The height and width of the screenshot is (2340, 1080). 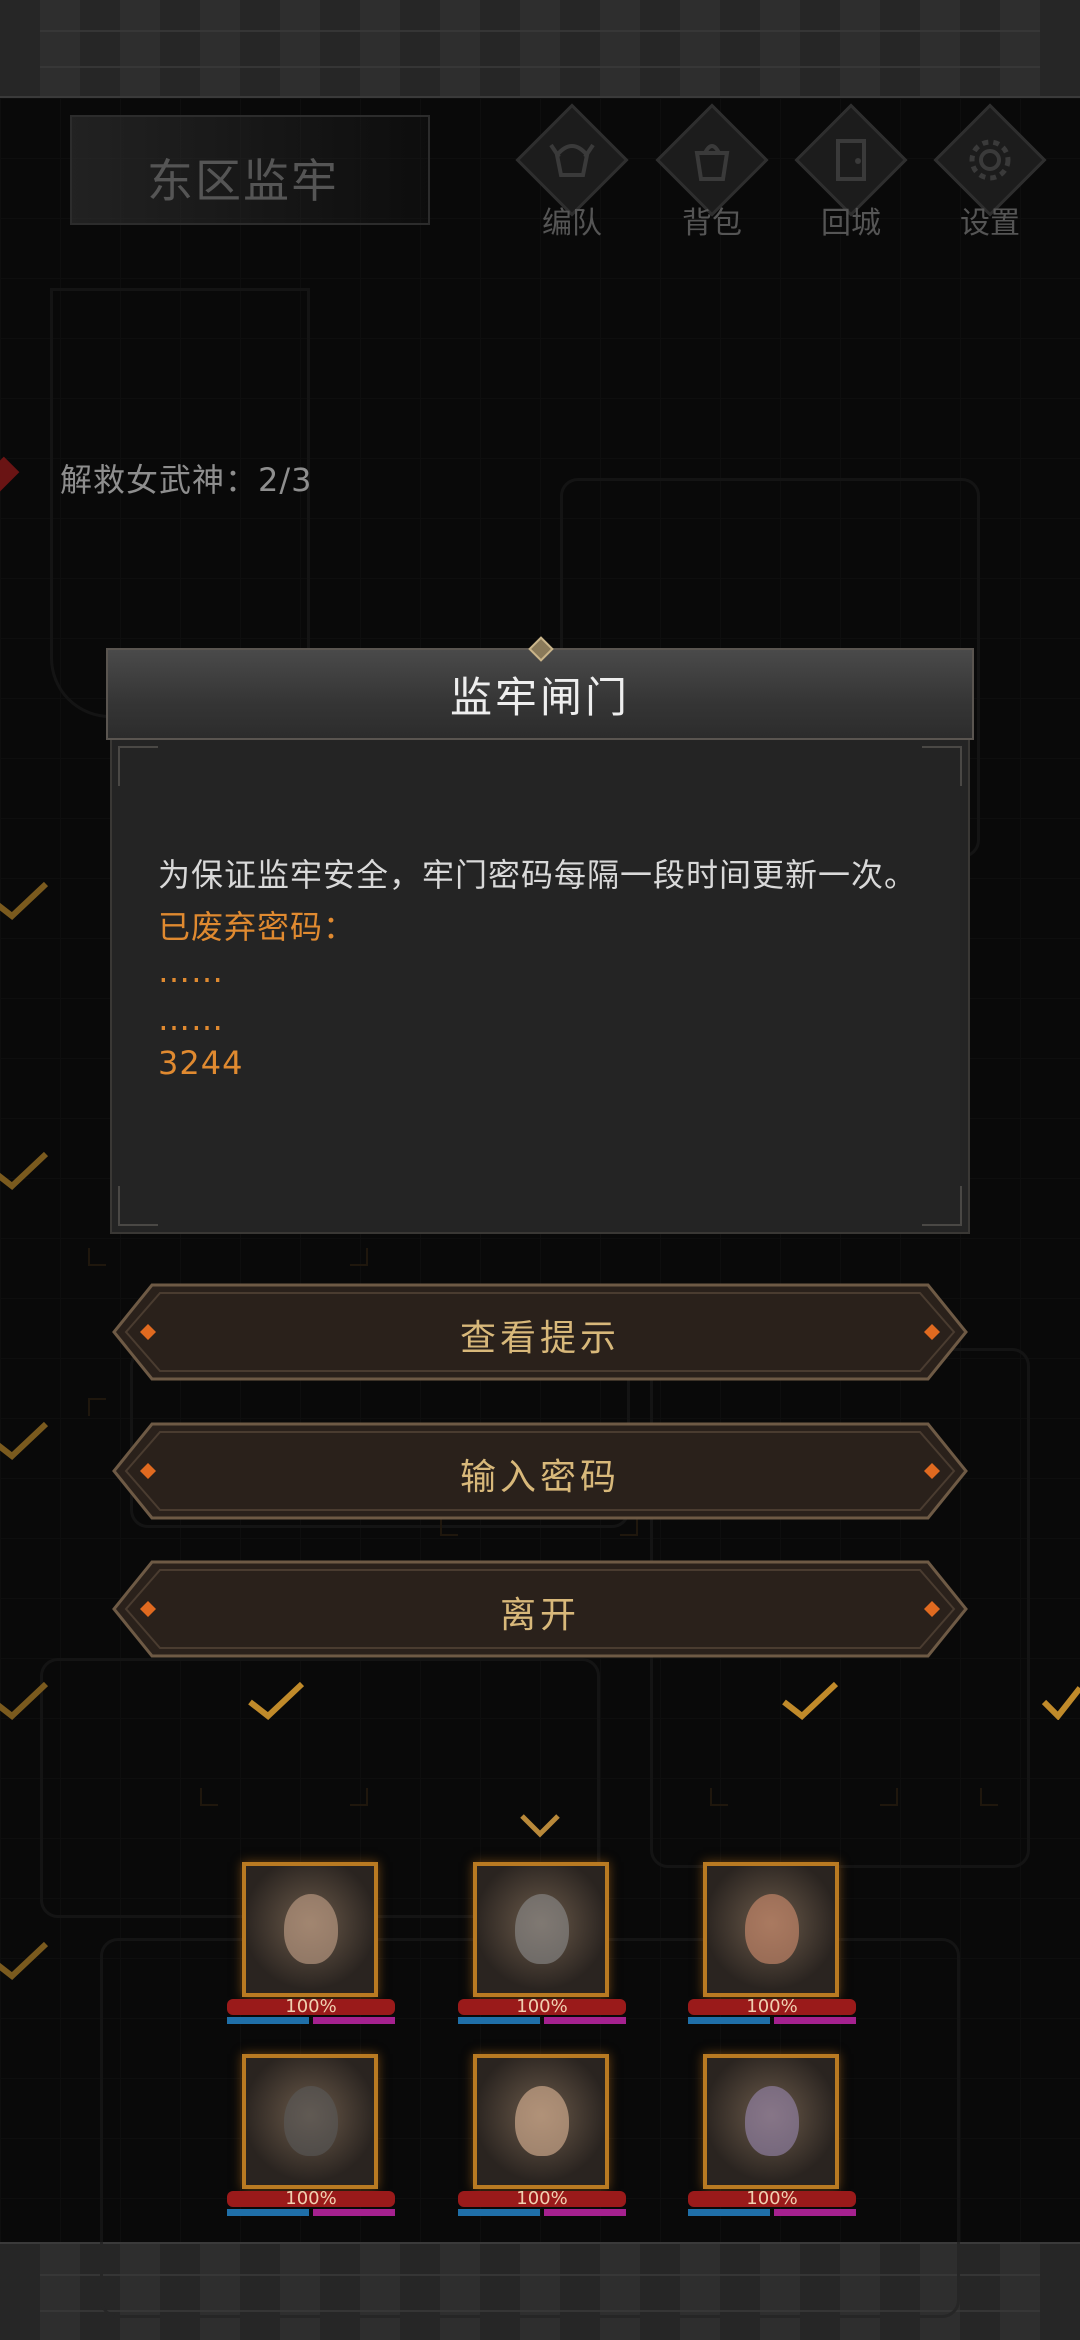 I want to click on view-hint-label: 查看提示, so click(x=539, y=1338).